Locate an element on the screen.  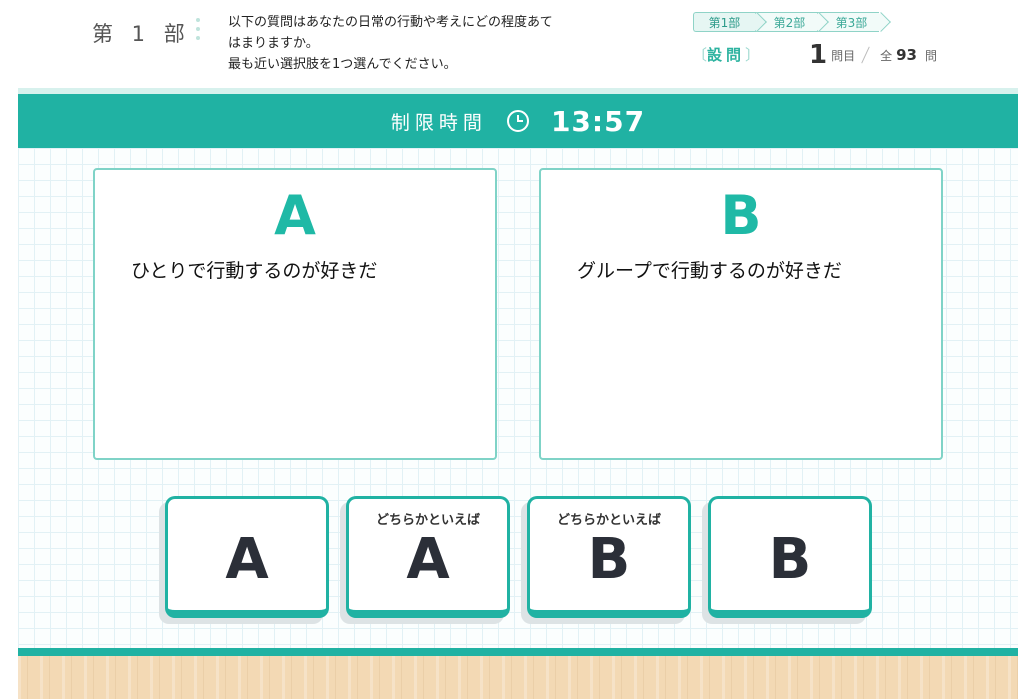
choice-b-button: B is located at coordinates (790, 557).